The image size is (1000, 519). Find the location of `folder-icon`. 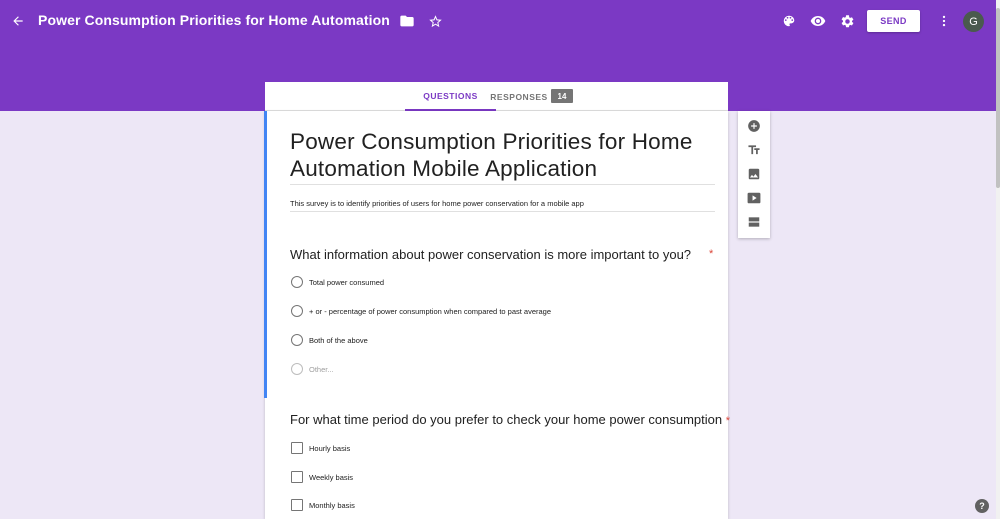

folder-icon is located at coordinates (407, 21).